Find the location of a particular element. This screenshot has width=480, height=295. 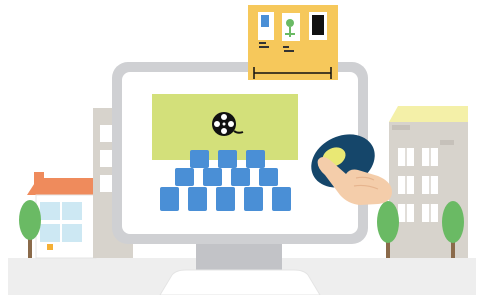

monitor-base is located at coordinates (240, 282).